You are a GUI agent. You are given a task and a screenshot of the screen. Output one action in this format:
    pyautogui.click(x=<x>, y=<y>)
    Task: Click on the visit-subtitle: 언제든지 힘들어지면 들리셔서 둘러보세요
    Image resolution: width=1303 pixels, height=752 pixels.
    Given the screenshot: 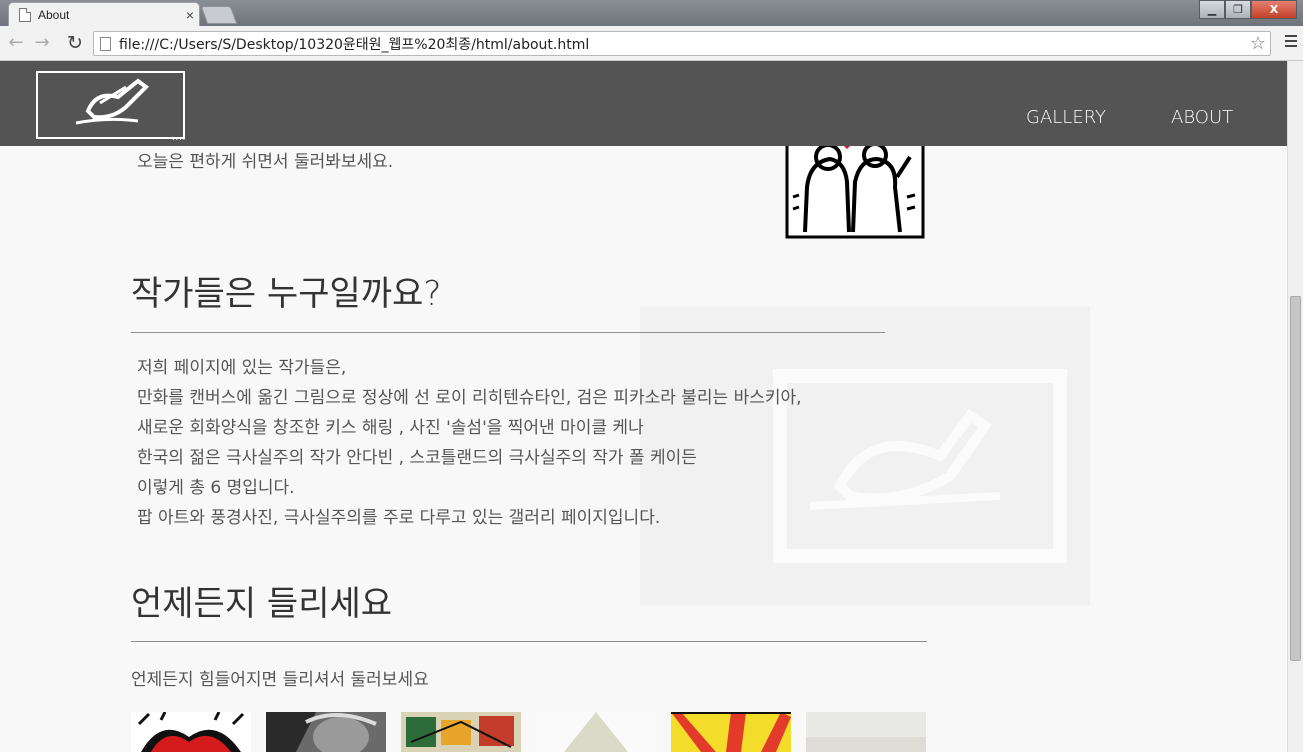 What is the action you would take?
    pyautogui.click(x=280, y=680)
    